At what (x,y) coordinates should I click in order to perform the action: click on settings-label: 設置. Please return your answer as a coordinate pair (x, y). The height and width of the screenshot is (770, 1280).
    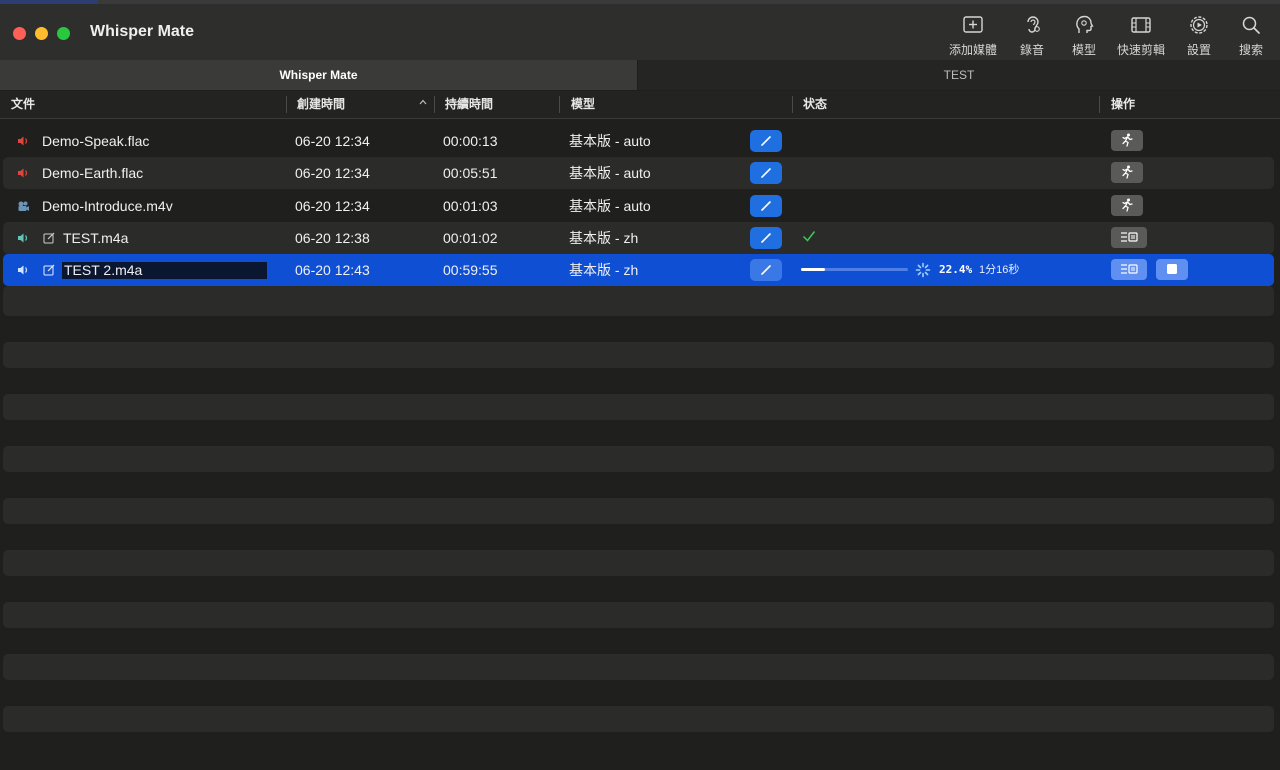
    Looking at the image, I should click on (1198, 50).